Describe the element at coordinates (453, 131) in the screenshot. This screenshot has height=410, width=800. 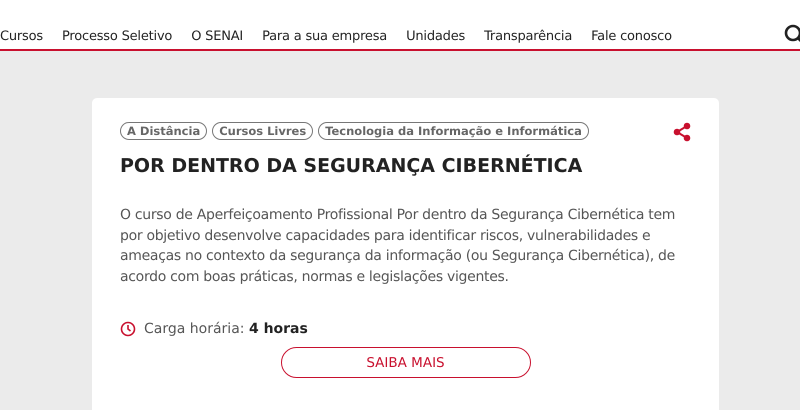
I see `category-tag: Tecnologia da Informação e Informática` at that location.